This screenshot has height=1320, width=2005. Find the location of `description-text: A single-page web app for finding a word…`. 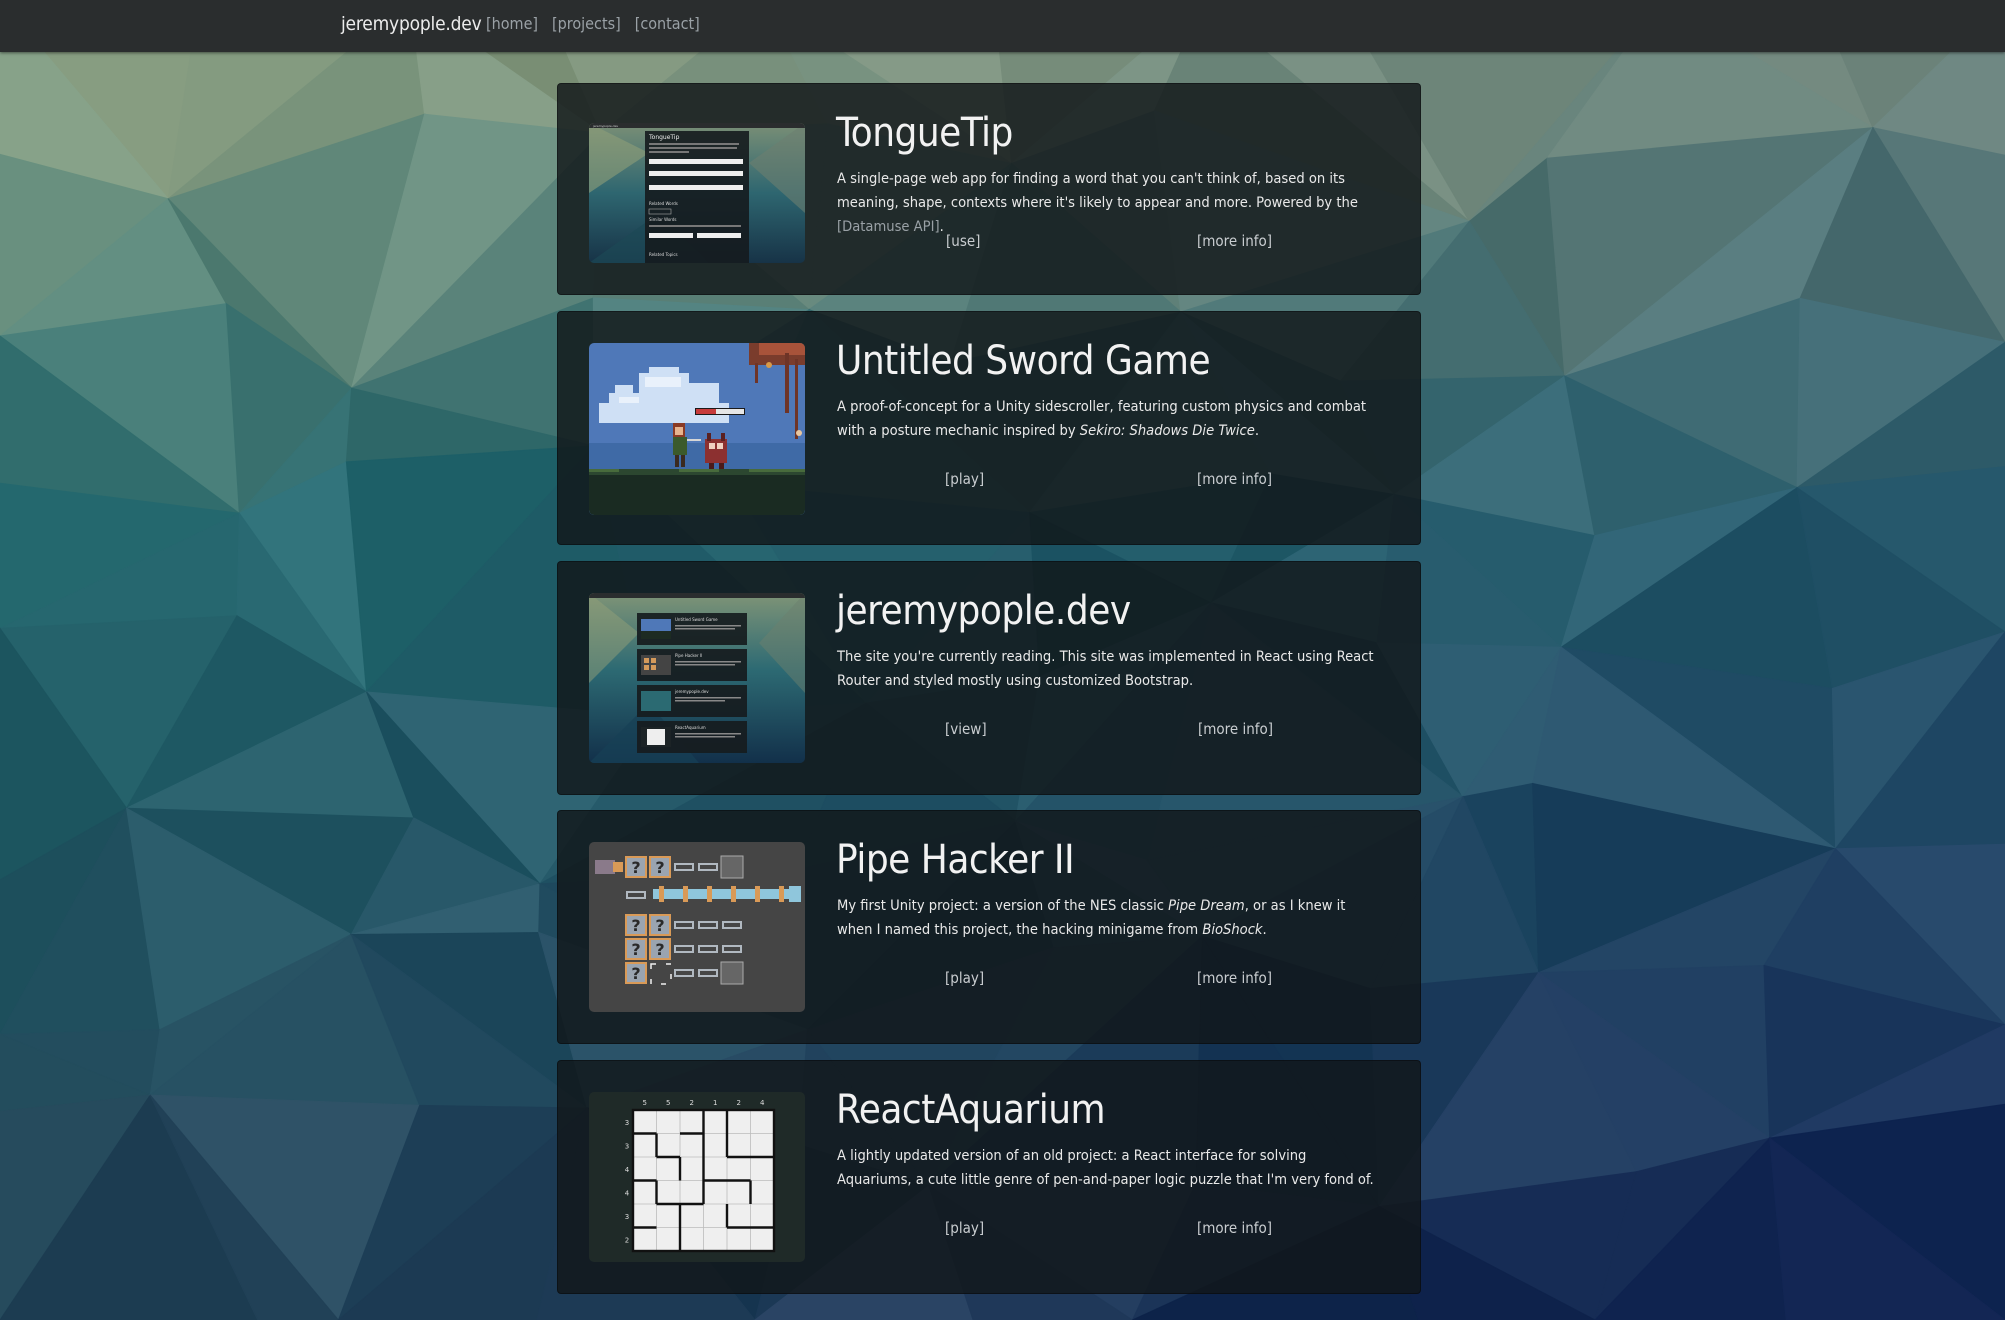

description-text: A single-page web app for finding a word… is located at coordinates (1097, 190).